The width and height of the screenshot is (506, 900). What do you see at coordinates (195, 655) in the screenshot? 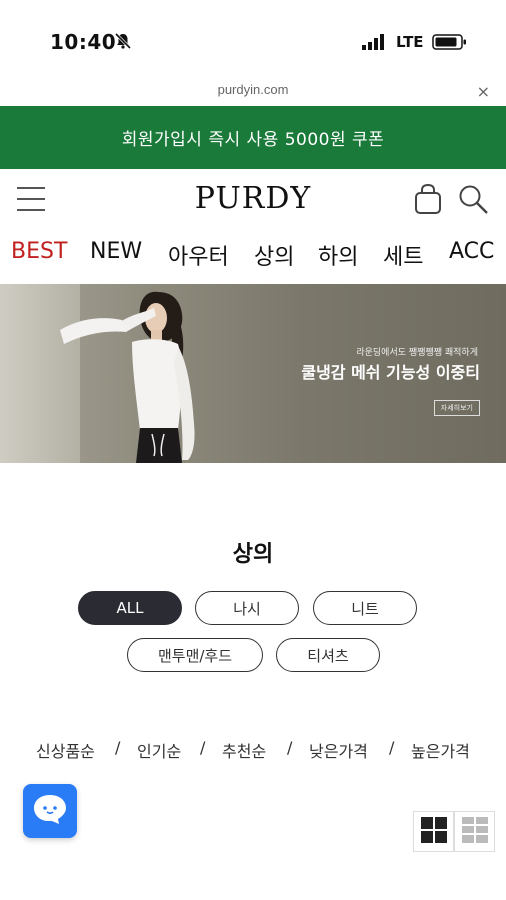
I see `filter-chip-sweatshirt-hoodie: 맨투맨/후드` at bounding box center [195, 655].